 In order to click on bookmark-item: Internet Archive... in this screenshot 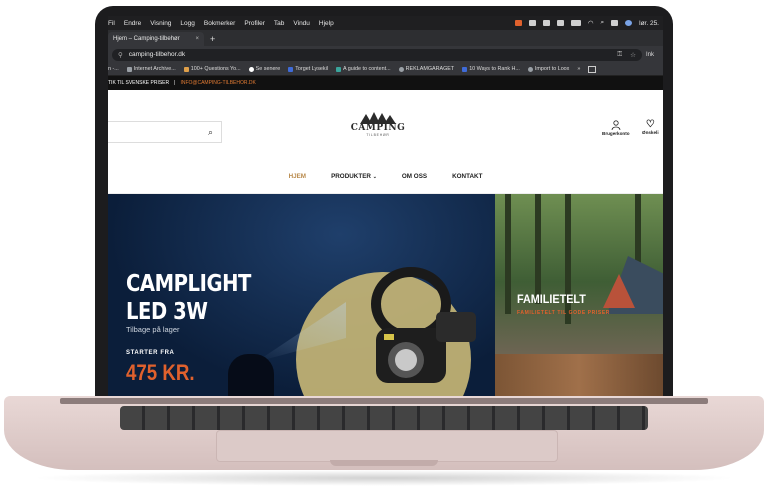, I will do `click(151, 69)`.